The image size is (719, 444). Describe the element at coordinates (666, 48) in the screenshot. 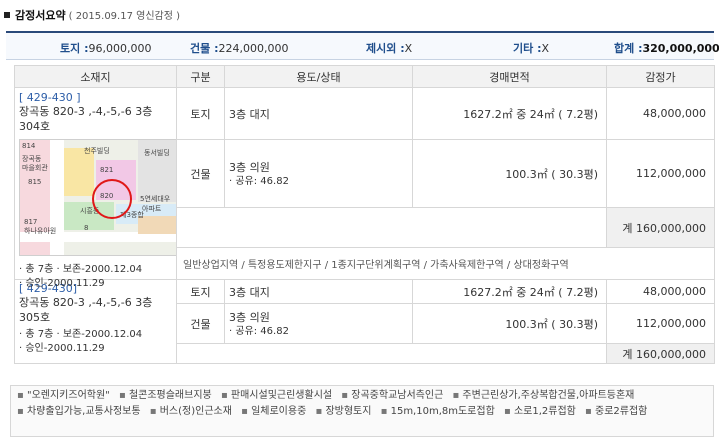

I see `summary-total: 합계 :320,000,000` at that location.